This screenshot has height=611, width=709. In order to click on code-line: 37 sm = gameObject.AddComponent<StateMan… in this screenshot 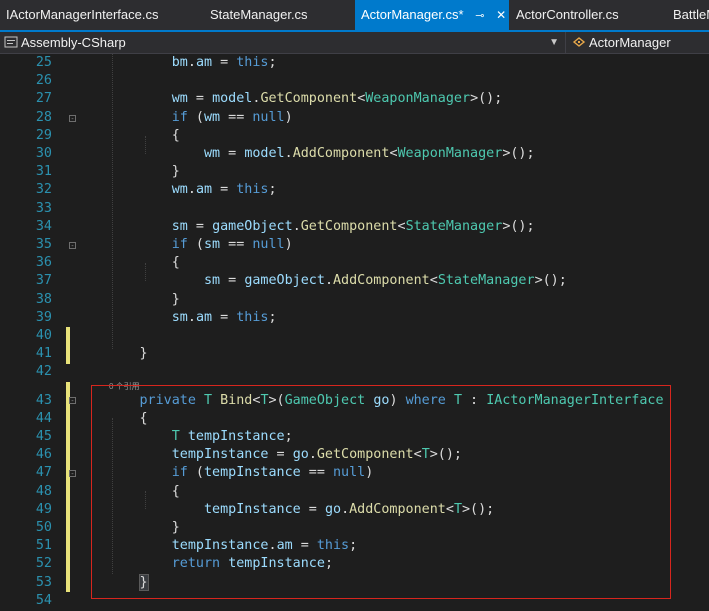, I will do `click(354, 281)`.